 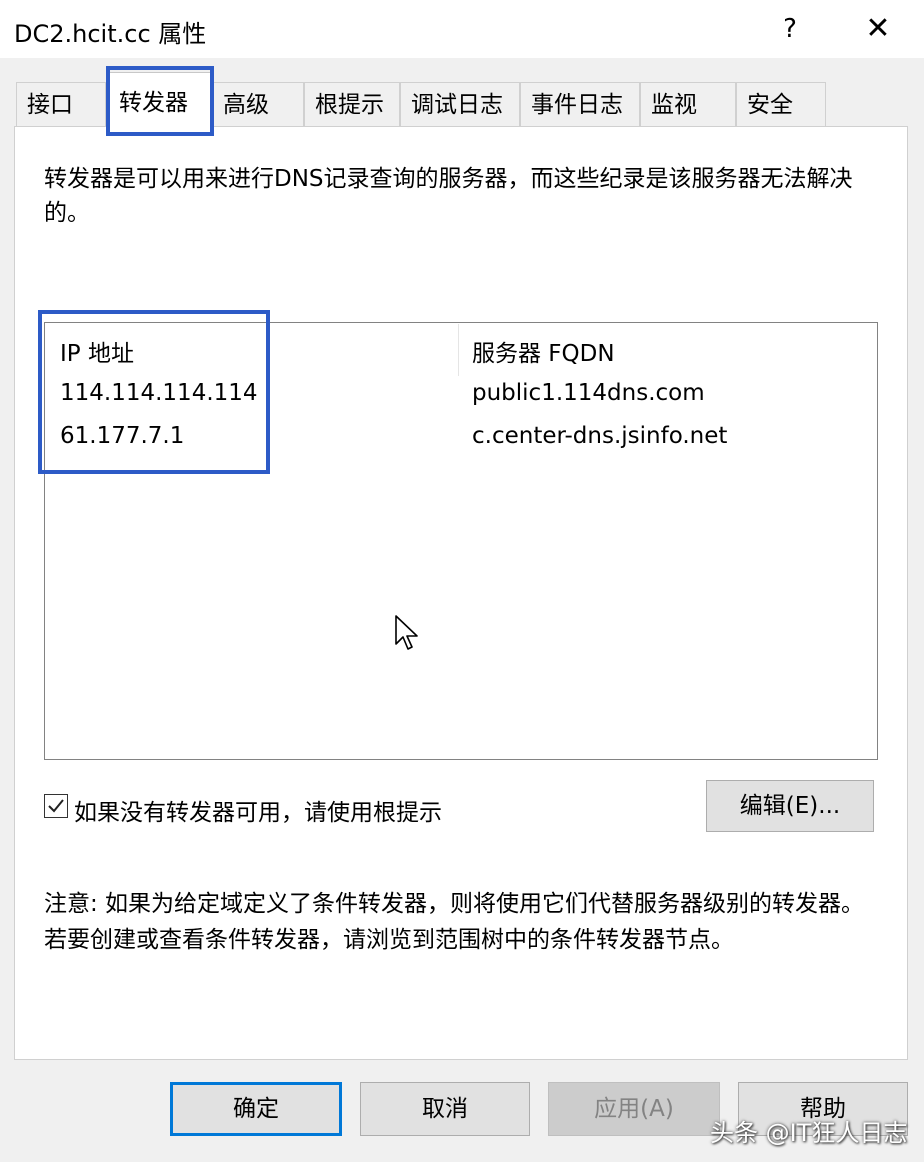 What do you see at coordinates (460, 104) in the screenshot?
I see `tab-debug-logging: 调试日志` at bounding box center [460, 104].